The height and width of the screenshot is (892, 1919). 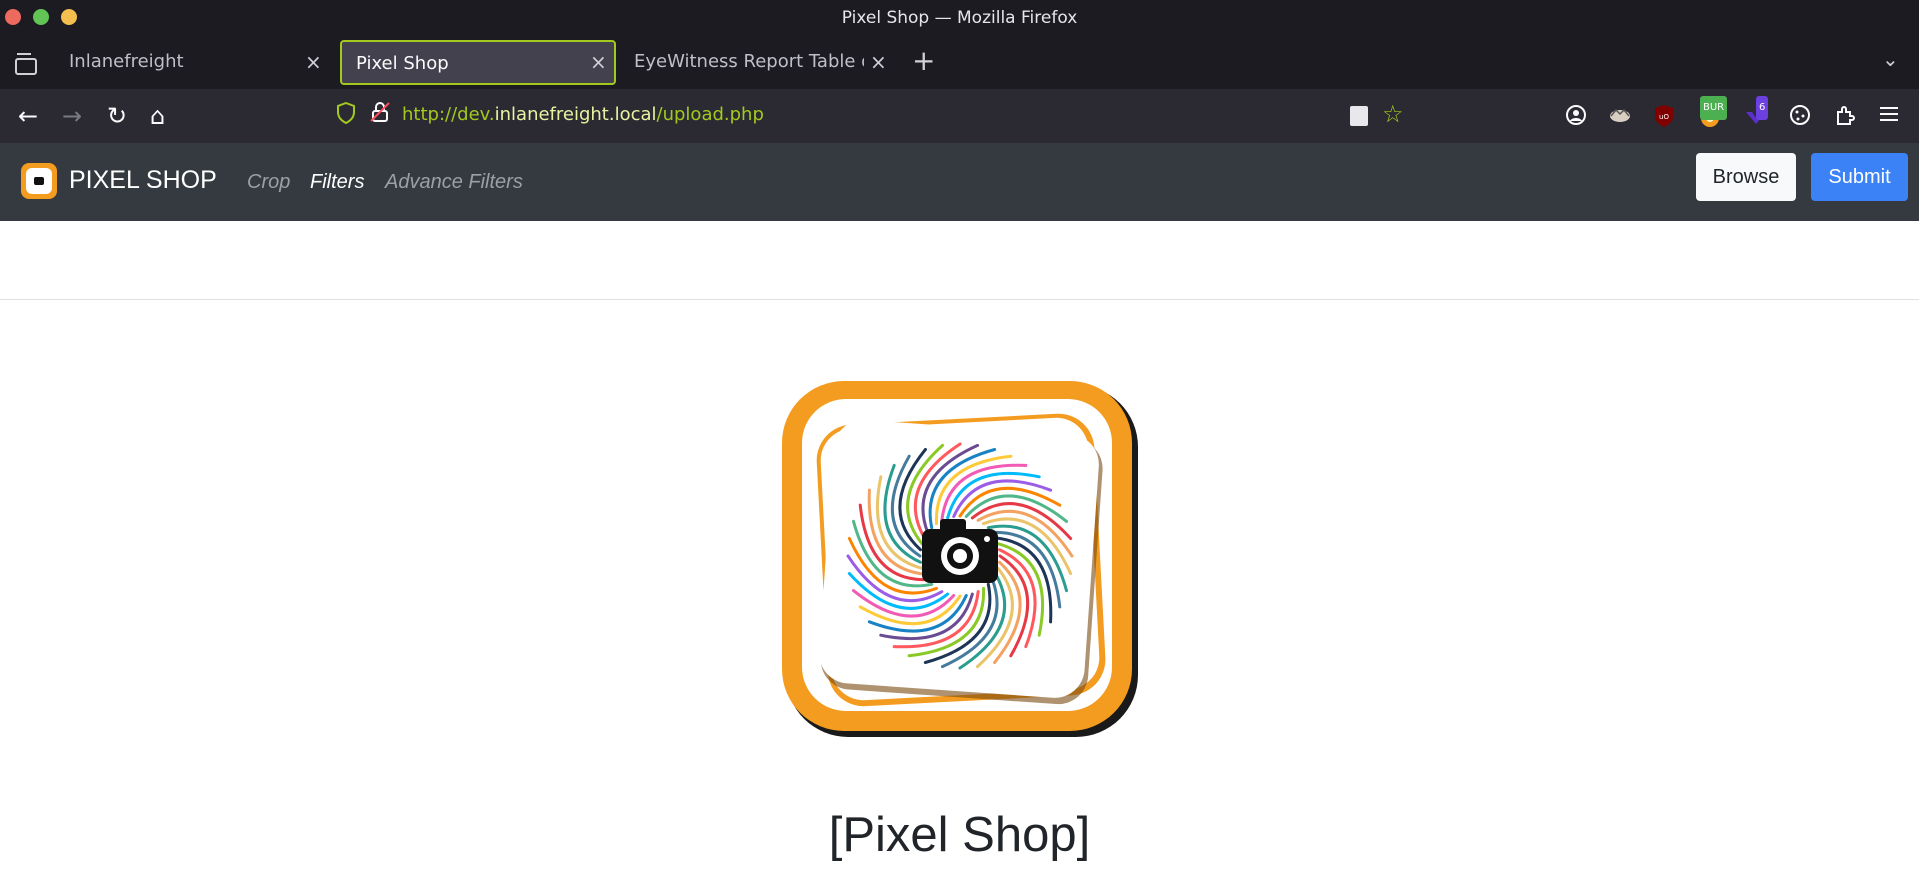 I want to click on foxyproxy-icon, so click(x=1620, y=116).